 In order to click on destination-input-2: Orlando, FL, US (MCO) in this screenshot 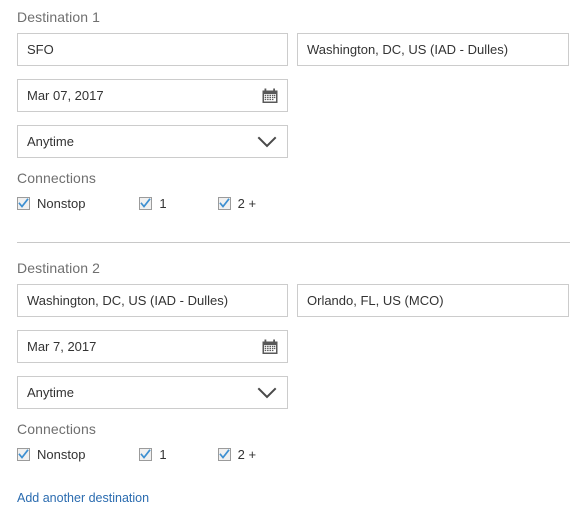, I will do `click(433, 300)`.